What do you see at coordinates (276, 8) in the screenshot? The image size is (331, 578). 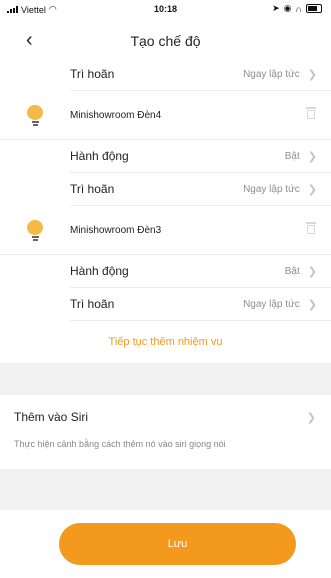 I see `location-icon: ➤` at bounding box center [276, 8].